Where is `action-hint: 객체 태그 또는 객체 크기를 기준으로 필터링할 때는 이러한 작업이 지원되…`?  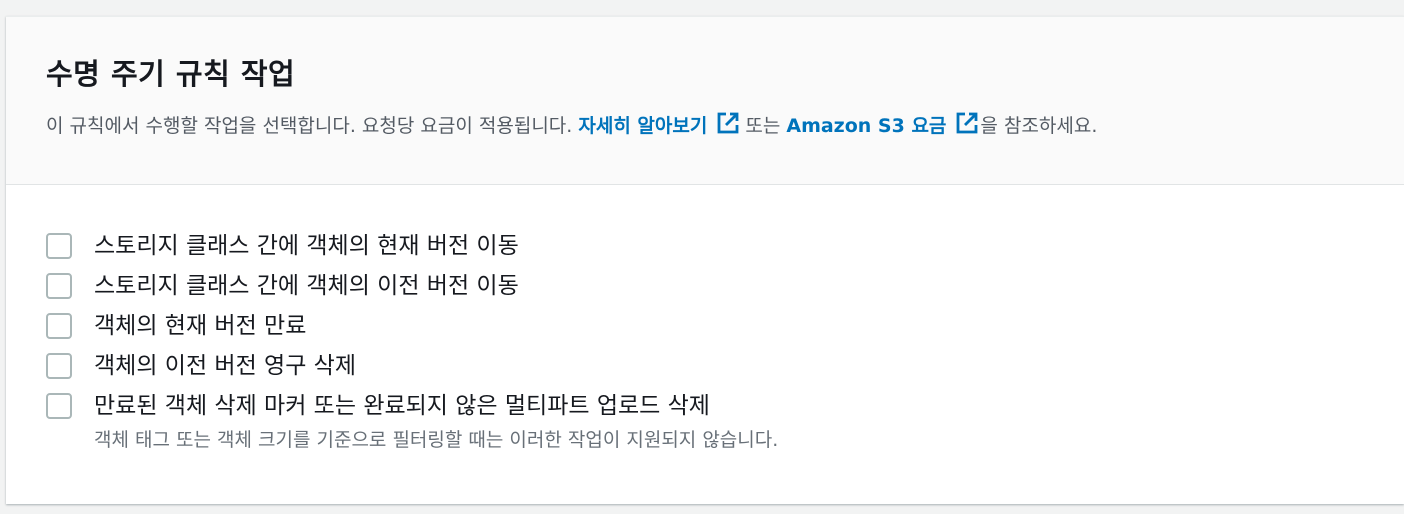
action-hint: 객체 태그 또는 객체 크기를 기준으로 필터링할 때는 이러한 작업이 지원되… is located at coordinates (436, 440).